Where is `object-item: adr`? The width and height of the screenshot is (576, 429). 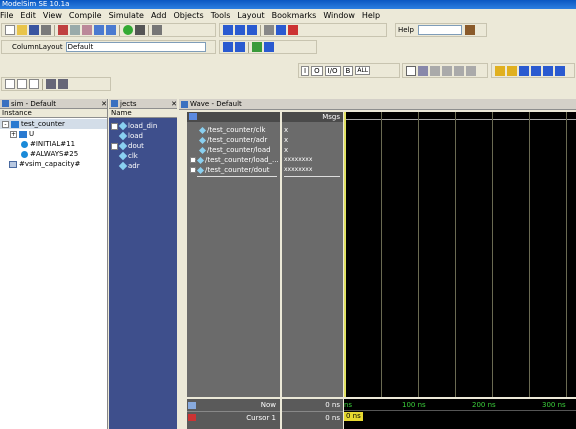
object-item: adr is located at coordinates (143, 166).